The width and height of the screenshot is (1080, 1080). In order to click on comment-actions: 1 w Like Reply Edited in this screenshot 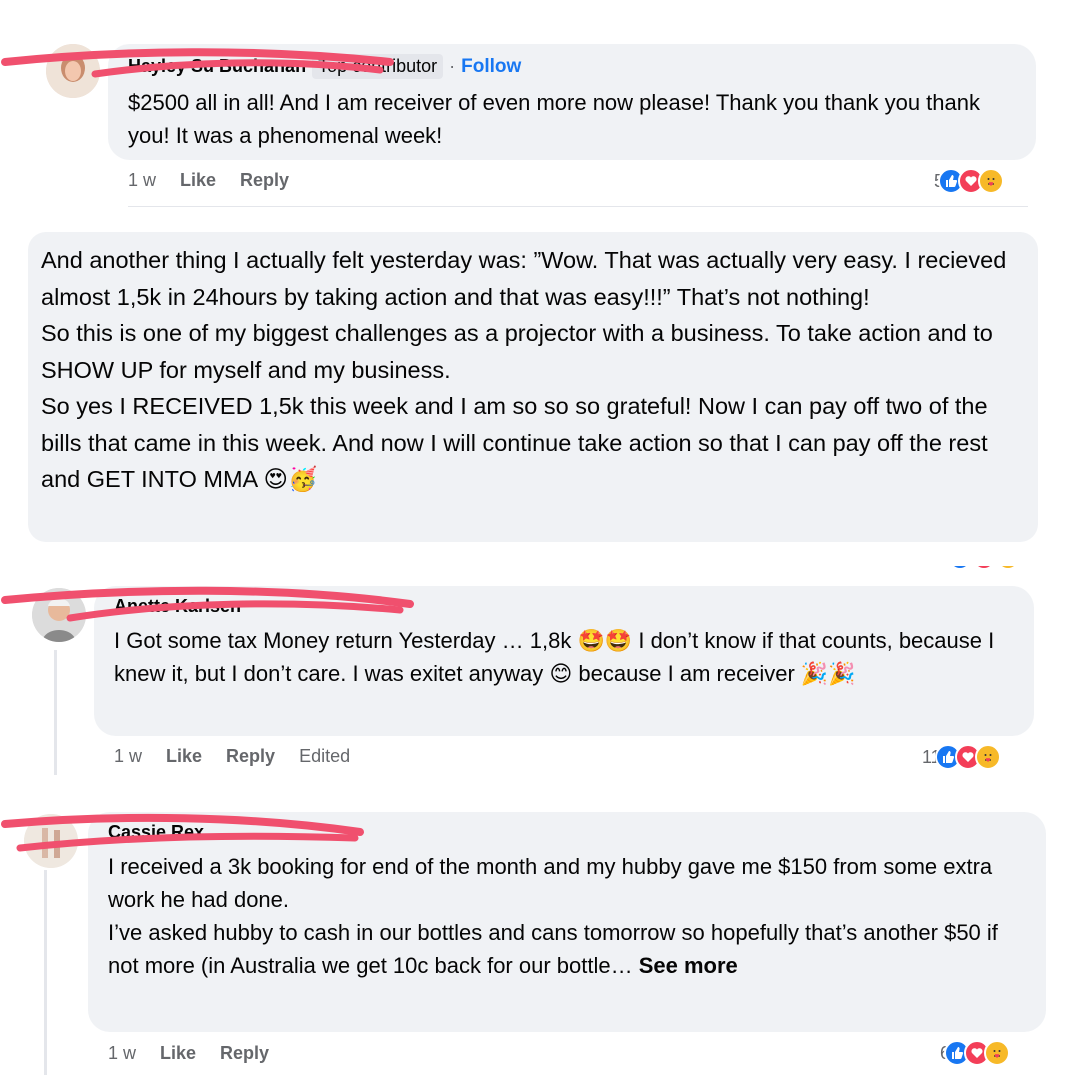, I will do `click(232, 756)`.